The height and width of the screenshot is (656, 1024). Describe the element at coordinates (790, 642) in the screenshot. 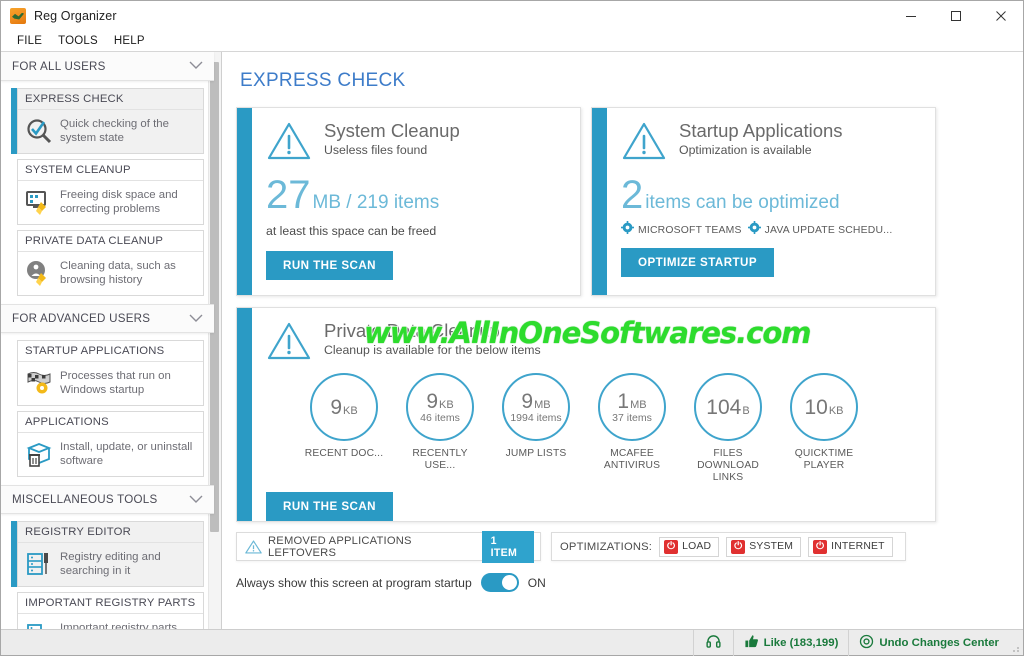

I see `like-button: Like (183,199)` at that location.